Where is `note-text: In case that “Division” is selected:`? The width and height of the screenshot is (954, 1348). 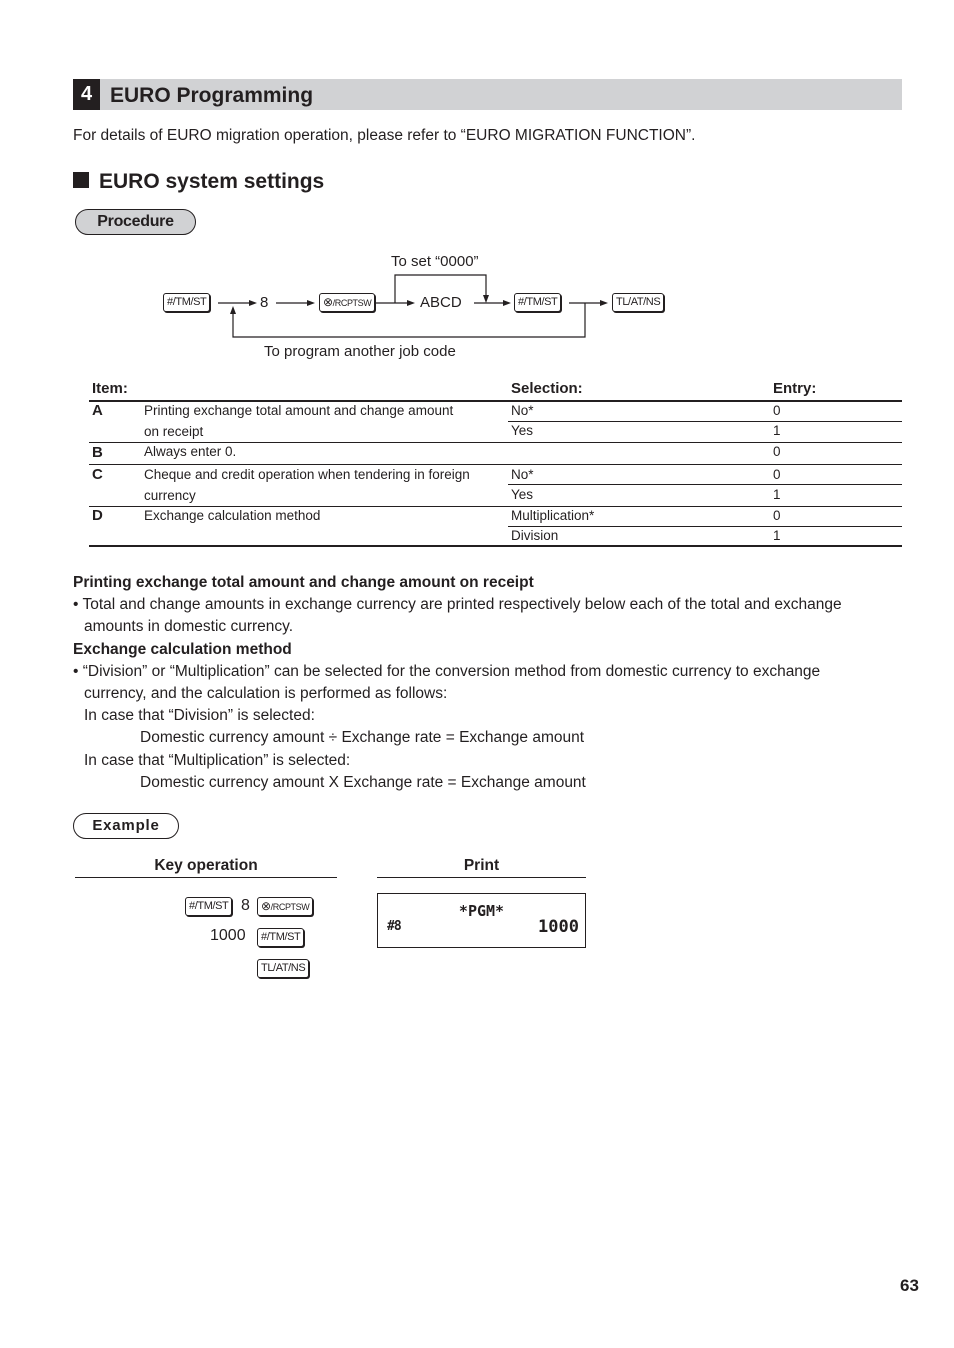
note-text: In case that “Division” is selected: is located at coordinates (199, 715).